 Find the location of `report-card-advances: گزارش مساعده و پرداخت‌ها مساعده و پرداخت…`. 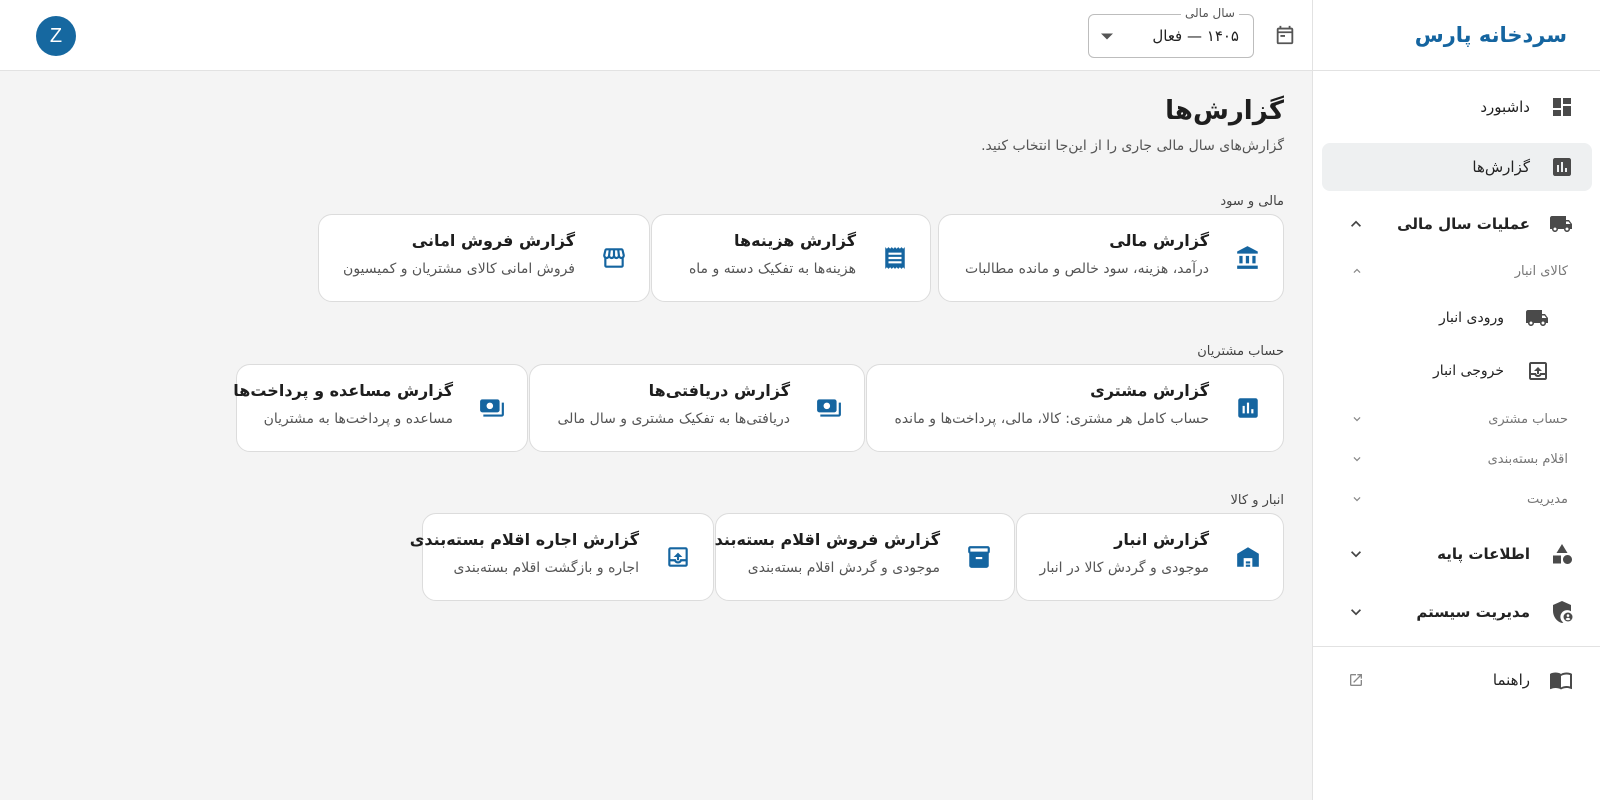

report-card-advances: گزارش مساعده و پرداخت‌ها مساعده و پرداخت… is located at coordinates (380, 408).